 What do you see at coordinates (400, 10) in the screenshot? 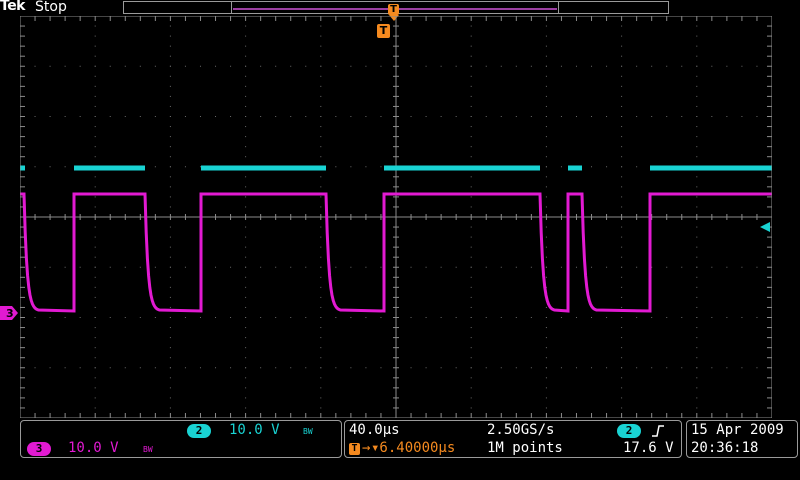
I see `top-status-bar: Tek Stop T` at bounding box center [400, 10].